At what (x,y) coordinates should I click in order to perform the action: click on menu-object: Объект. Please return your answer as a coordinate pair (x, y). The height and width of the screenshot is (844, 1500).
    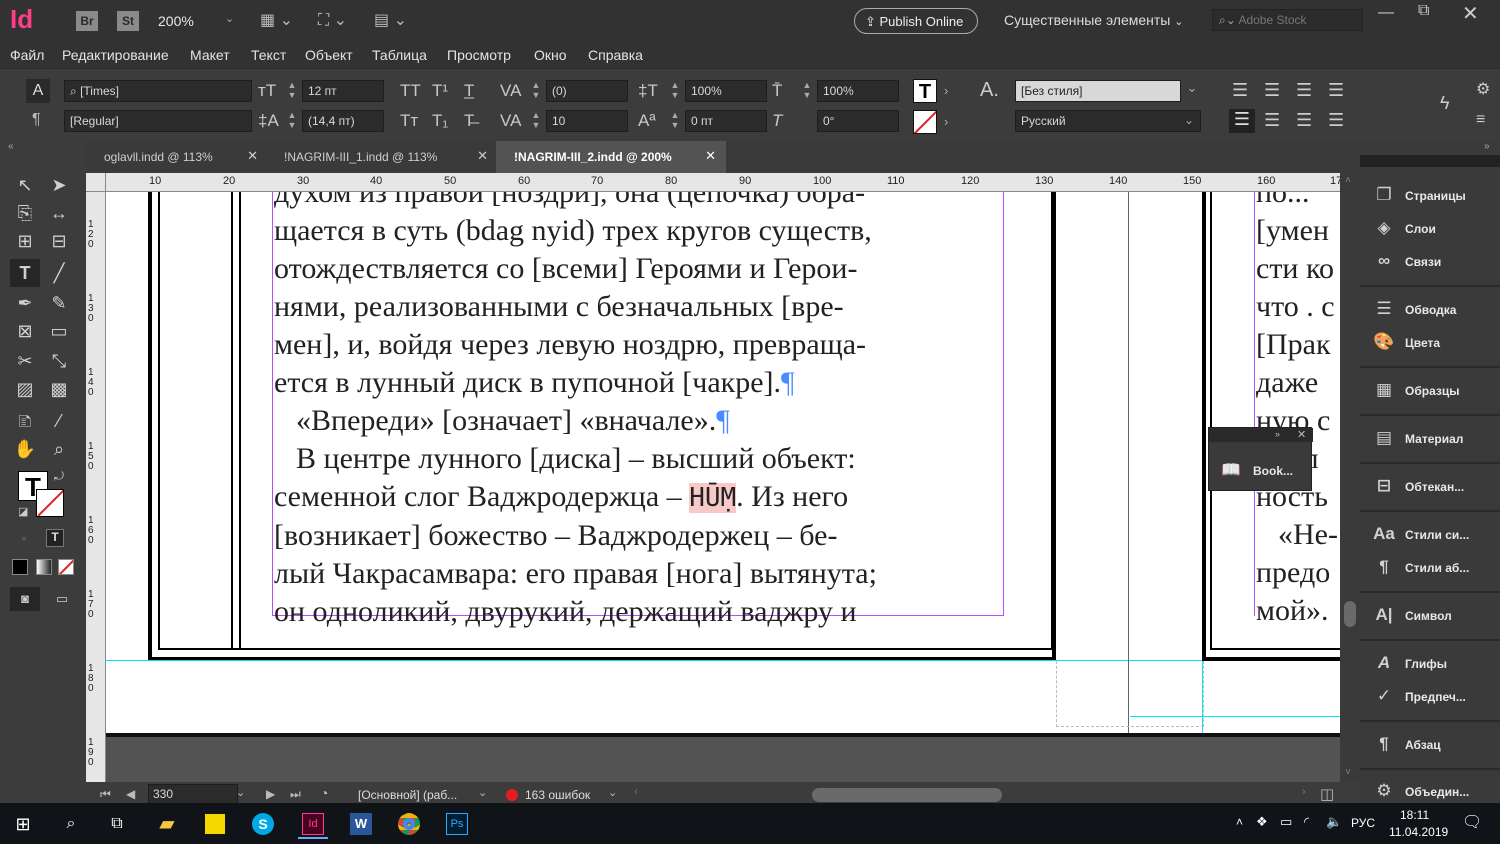
    Looking at the image, I should click on (329, 55).